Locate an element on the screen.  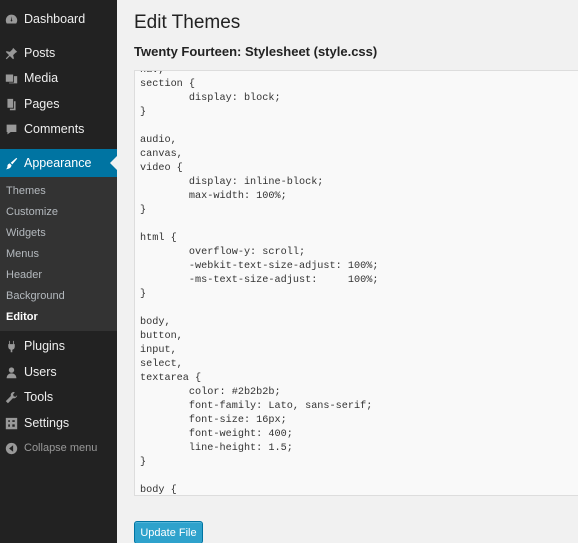
sidebar-item-plugins: Plugins is located at coordinates (58, 346).